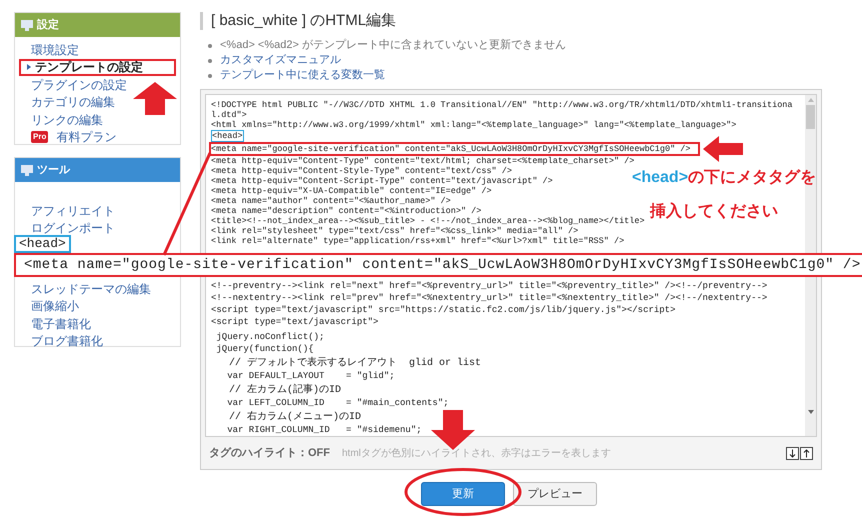 The height and width of the screenshot is (518, 862). What do you see at coordinates (428, 221) in the screenshot?
I see `code-line: <title><!--not_index_area--><%sub_title> - <!--/not_index_area--><%blog_name></title>` at bounding box center [428, 221].